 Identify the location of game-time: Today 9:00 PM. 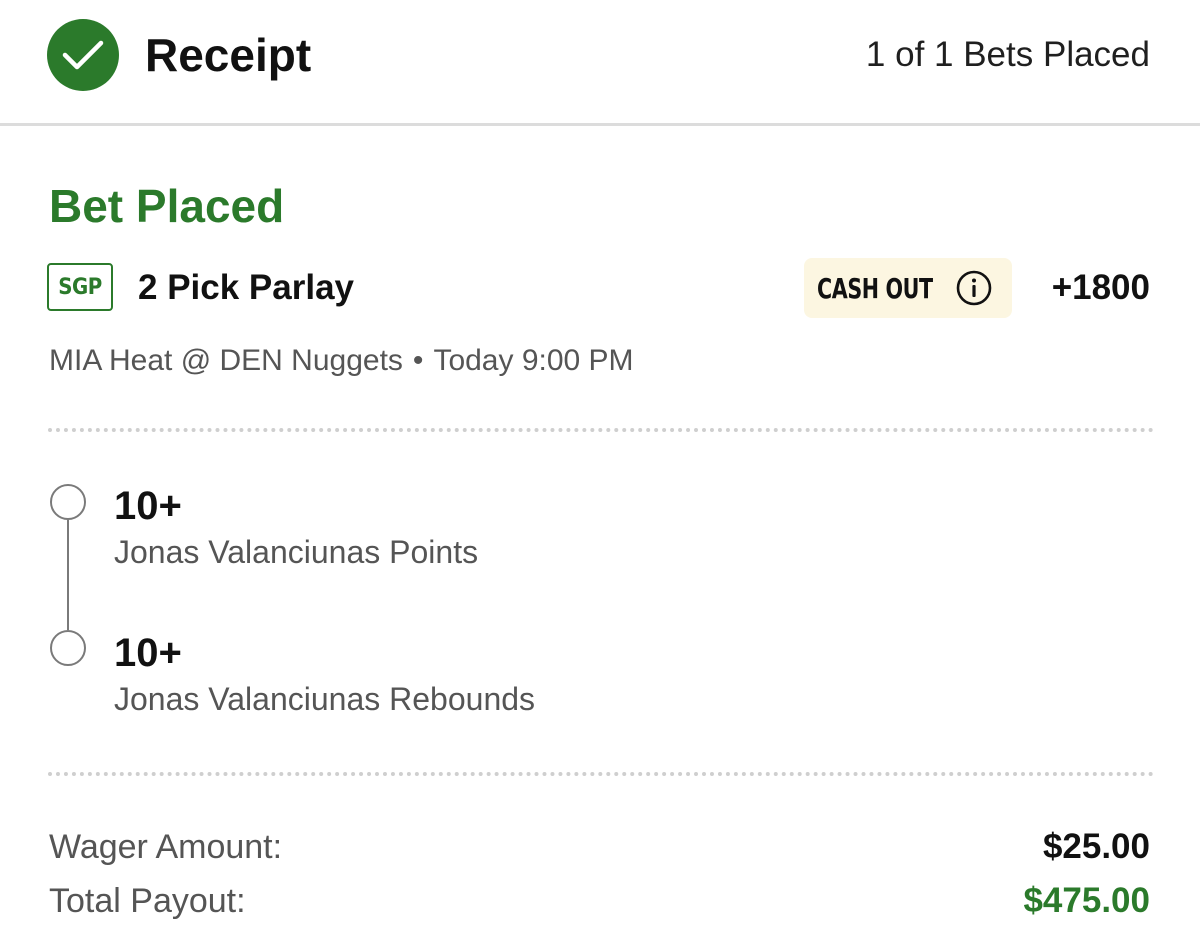
(533, 360).